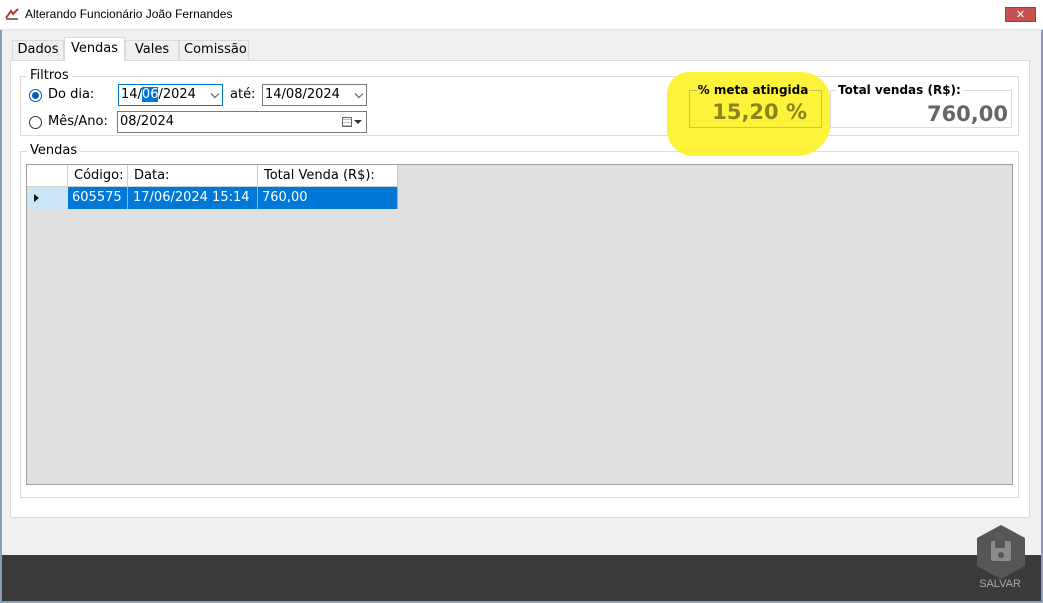 The width and height of the screenshot is (1043, 603). I want to click on floppy-disk-icon, so click(1001, 551).